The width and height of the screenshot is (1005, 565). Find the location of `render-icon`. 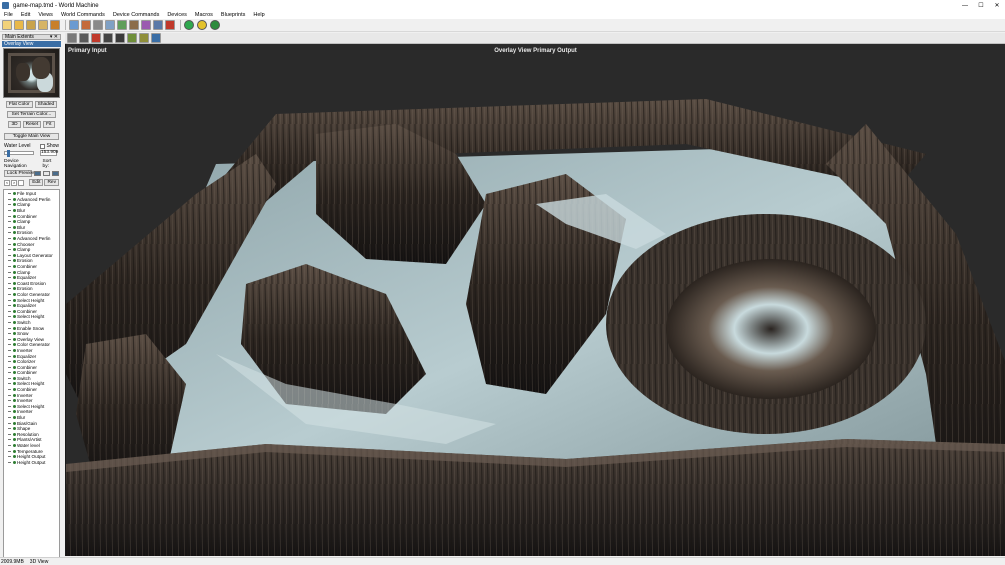

render-icon is located at coordinates (170, 25).